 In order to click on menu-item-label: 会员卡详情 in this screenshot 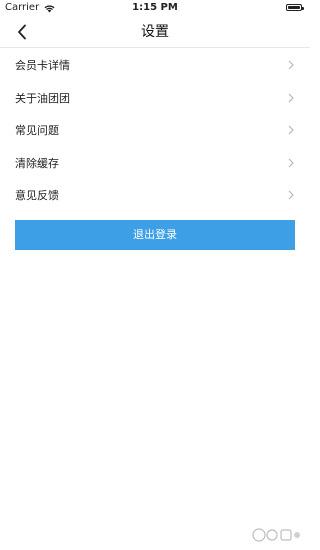, I will do `click(42, 66)`.